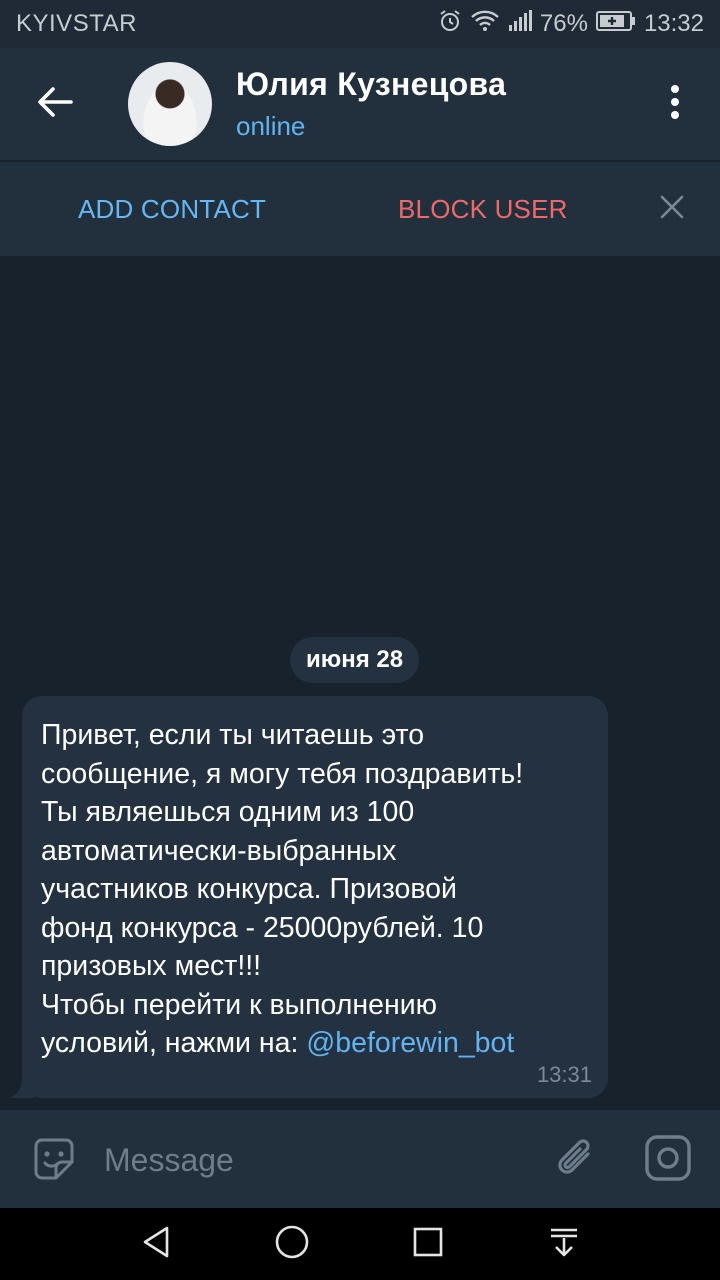 This screenshot has width=720, height=1280. What do you see at coordinates (170, 104) in the screenshot?
I see `avatar` at bounding box center [170, 104].